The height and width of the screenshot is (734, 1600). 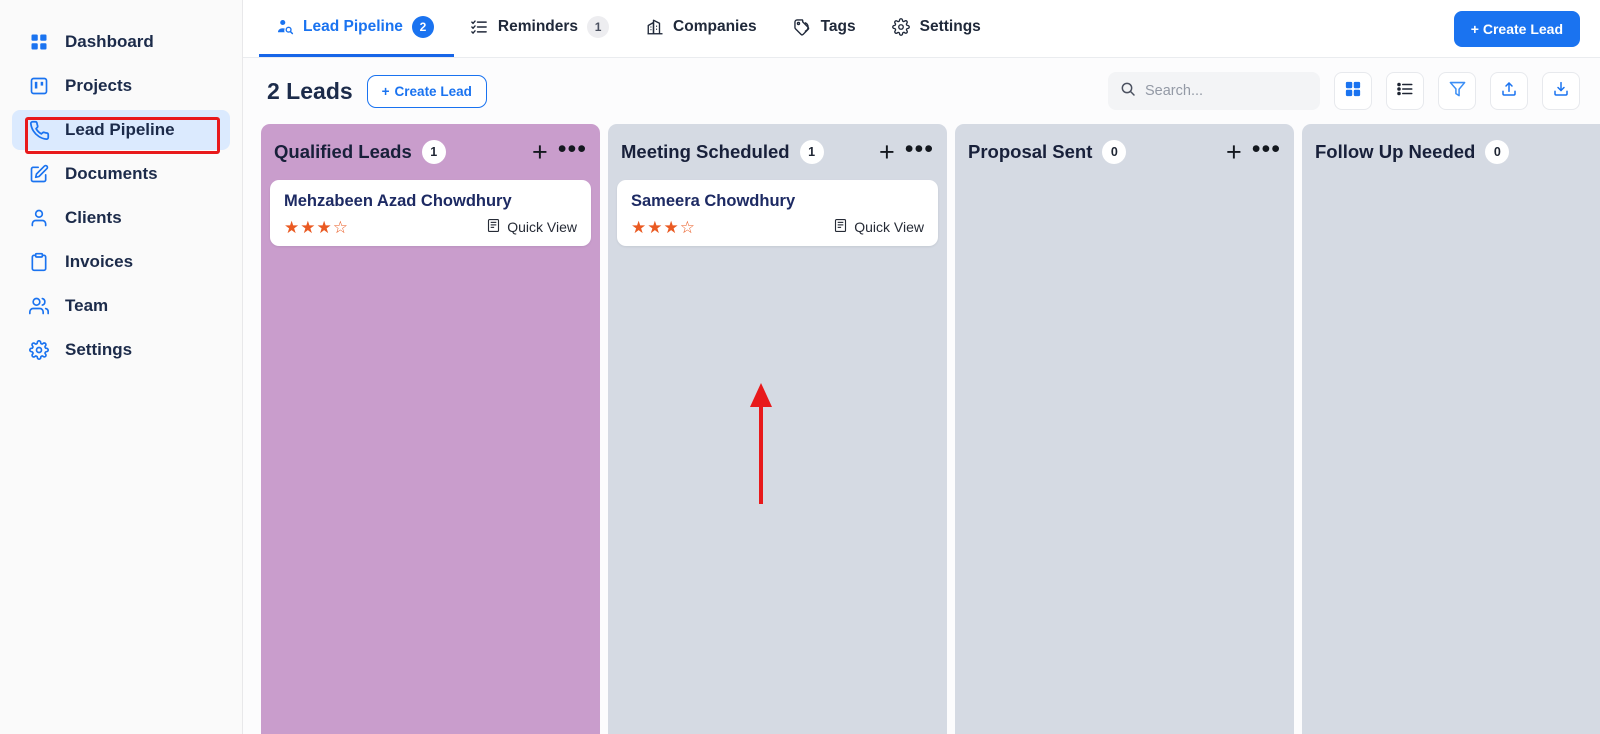 I want to click on column-header: Qualified Leads 1 + •••, so click(x=430, y=152).